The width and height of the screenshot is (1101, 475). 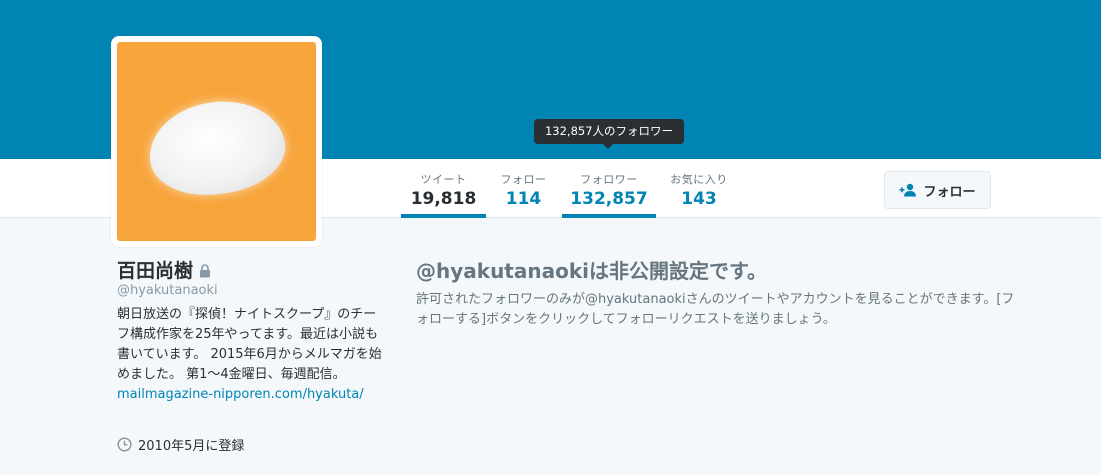 I want to click on follow-button: フォロー, so click(x=937, y=190).